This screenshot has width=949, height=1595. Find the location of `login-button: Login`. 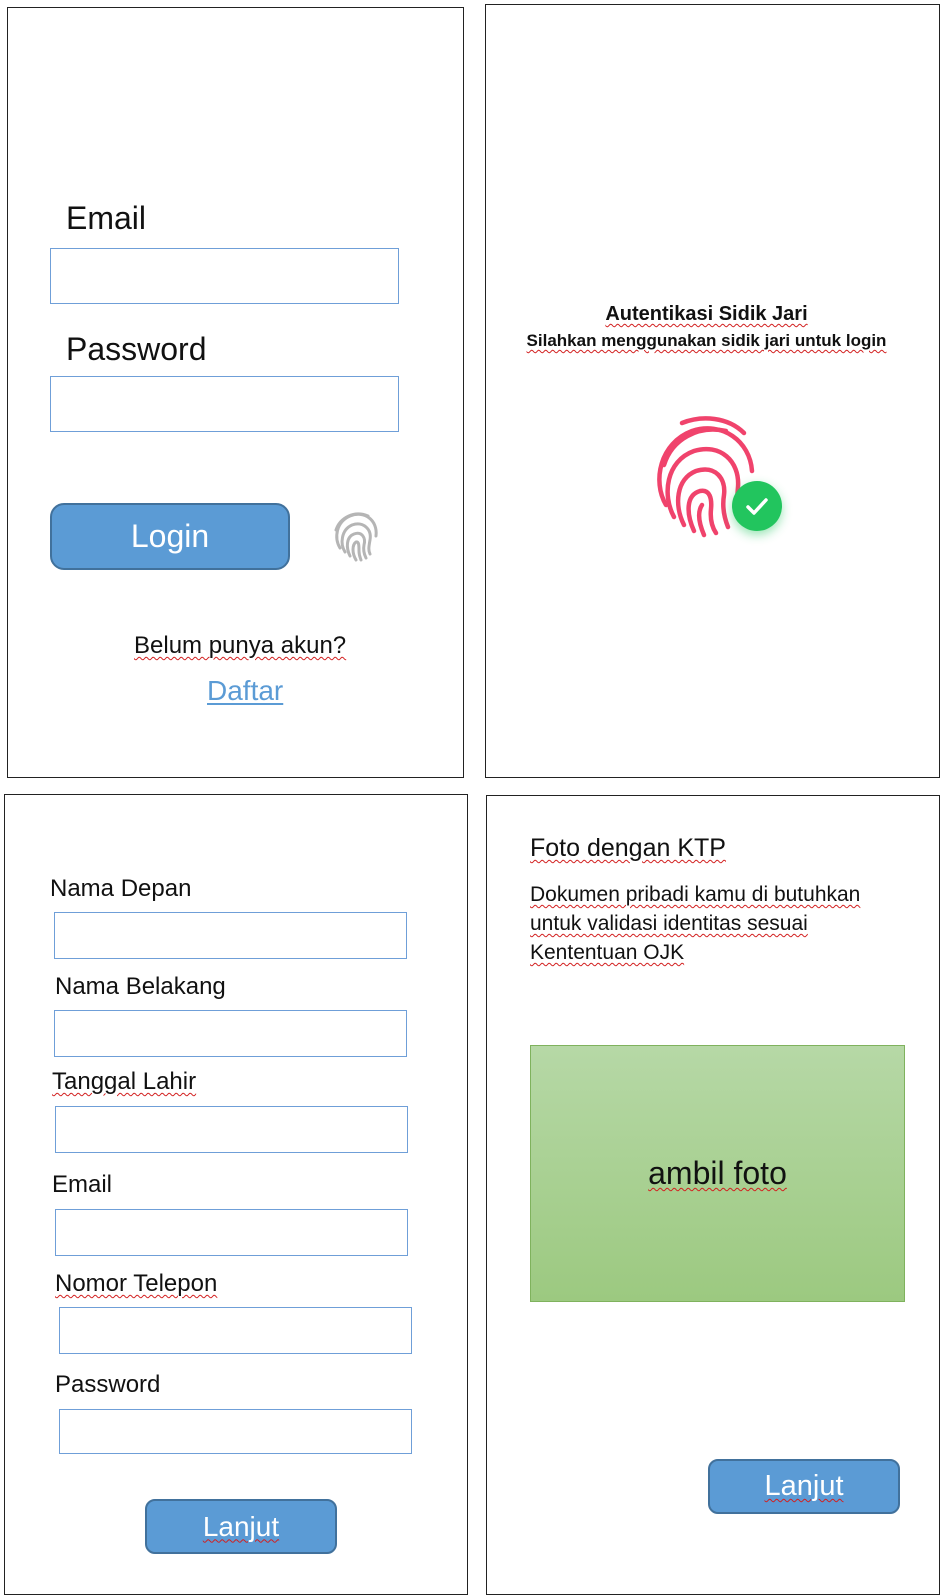

login-button: Login is located at coordinates (170, 536).